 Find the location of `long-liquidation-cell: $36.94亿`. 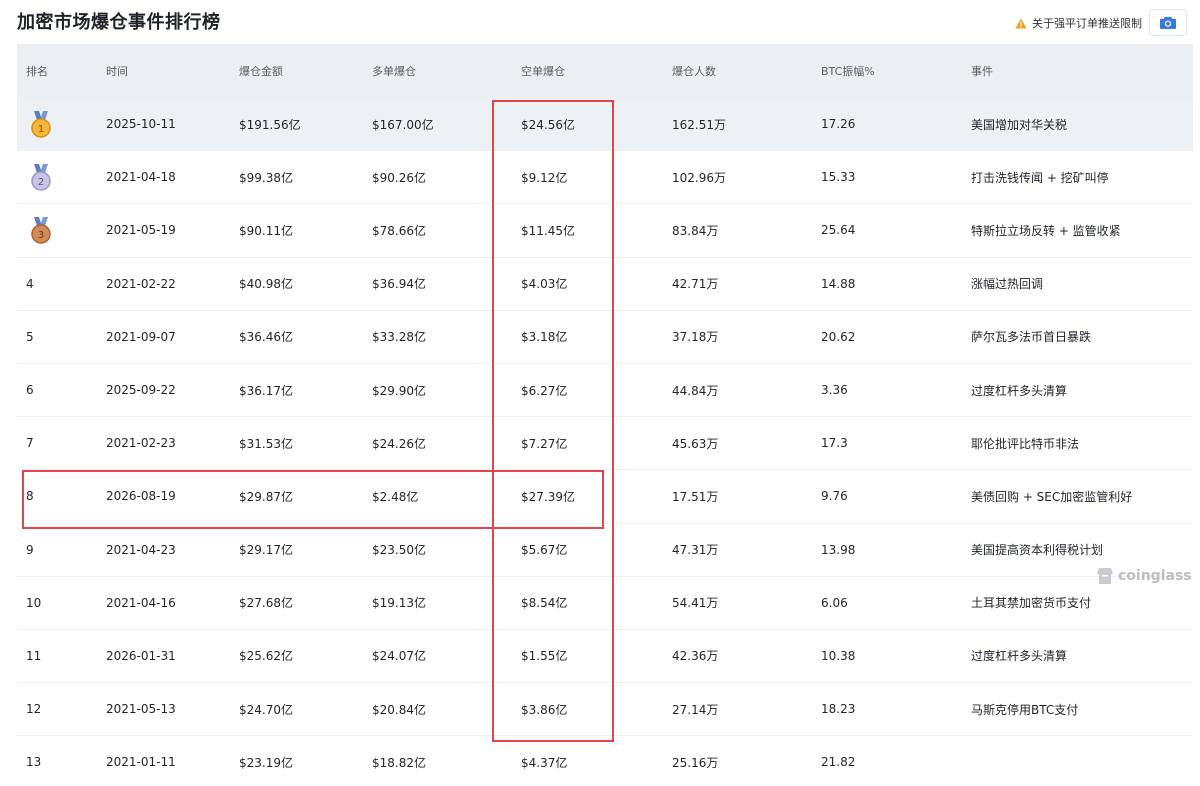

long-liquidation-cell: $36.94亿 is located at coordinates (399, 284).